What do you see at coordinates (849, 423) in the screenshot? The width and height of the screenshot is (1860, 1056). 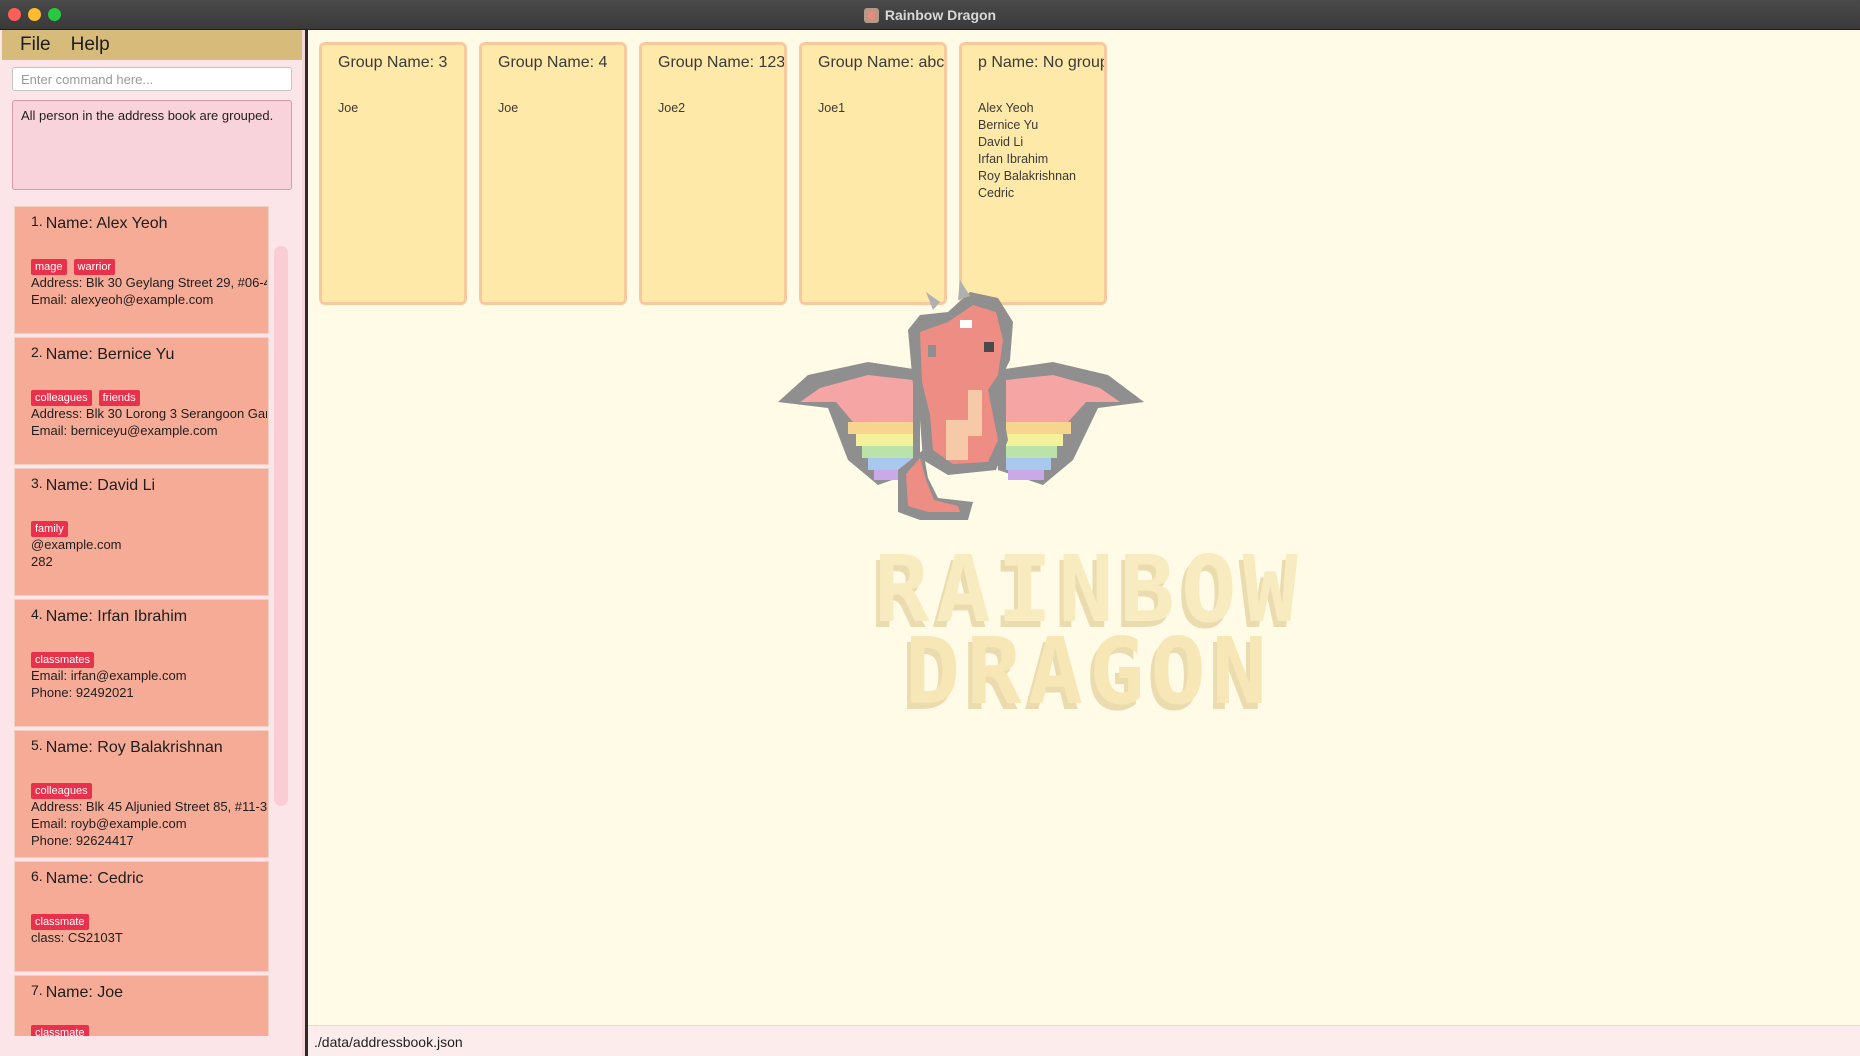 I see `left-wing-icon` at bounding box center [849, 423].